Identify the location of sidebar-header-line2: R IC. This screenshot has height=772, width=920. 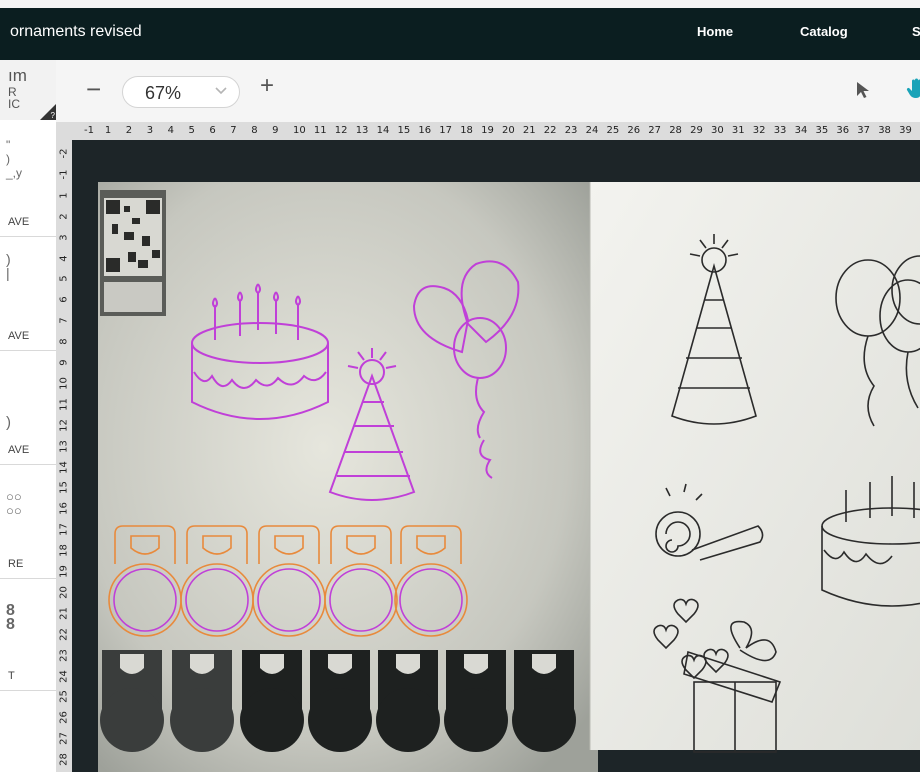
(14, 98).